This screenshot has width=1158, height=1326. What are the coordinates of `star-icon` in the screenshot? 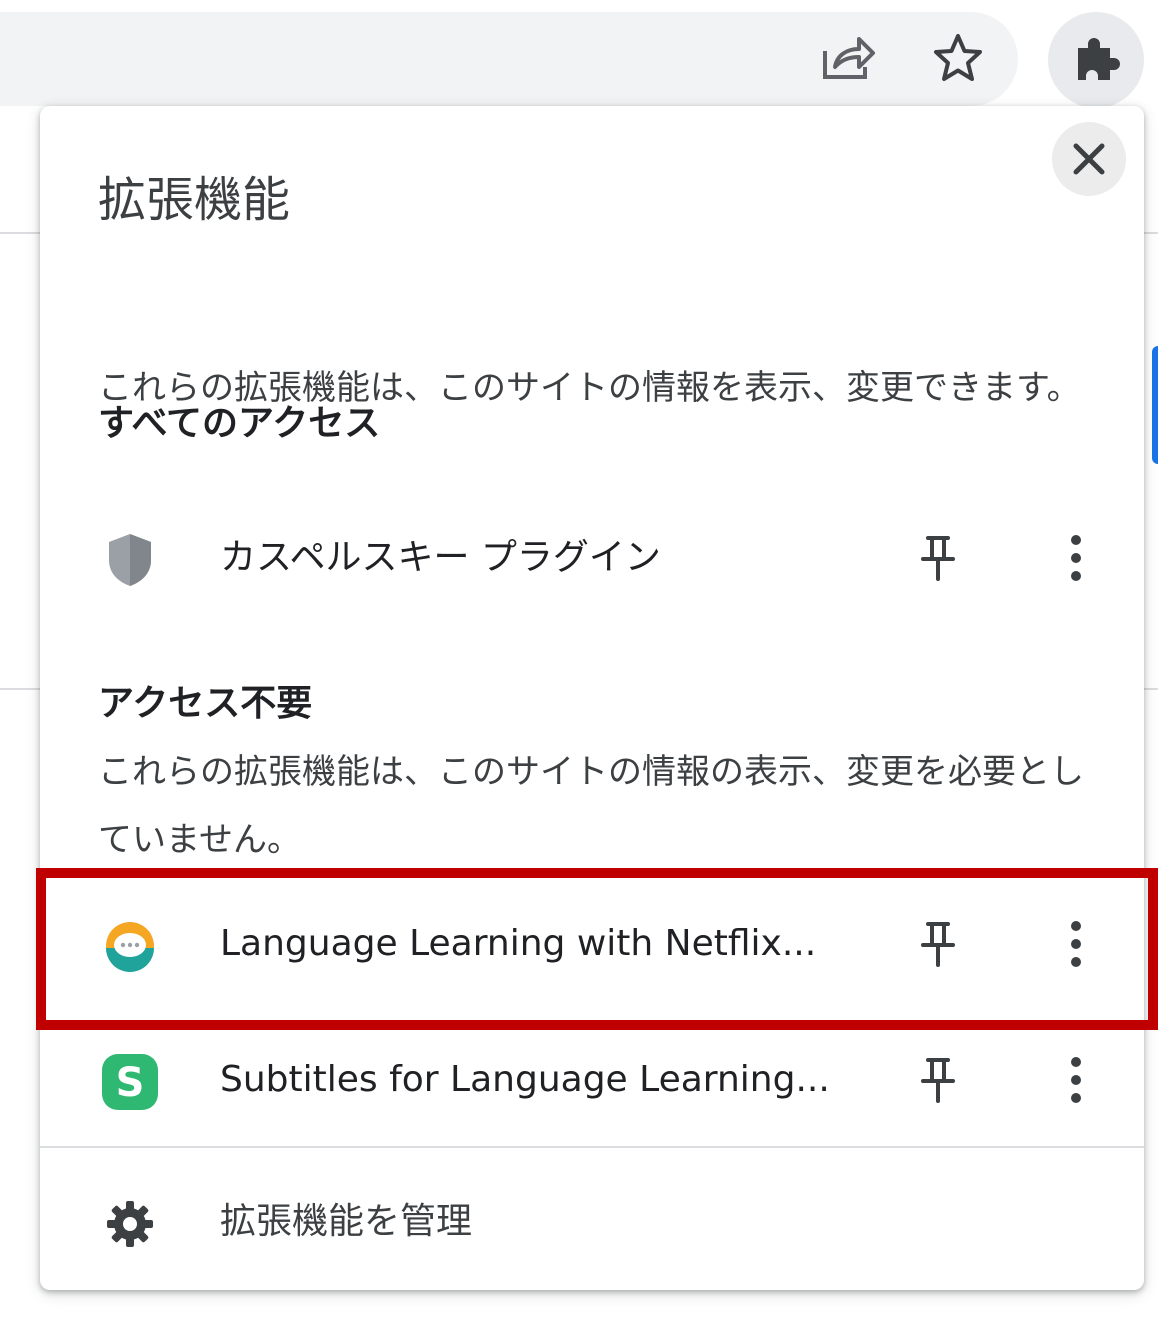 It's located at (958, 58).